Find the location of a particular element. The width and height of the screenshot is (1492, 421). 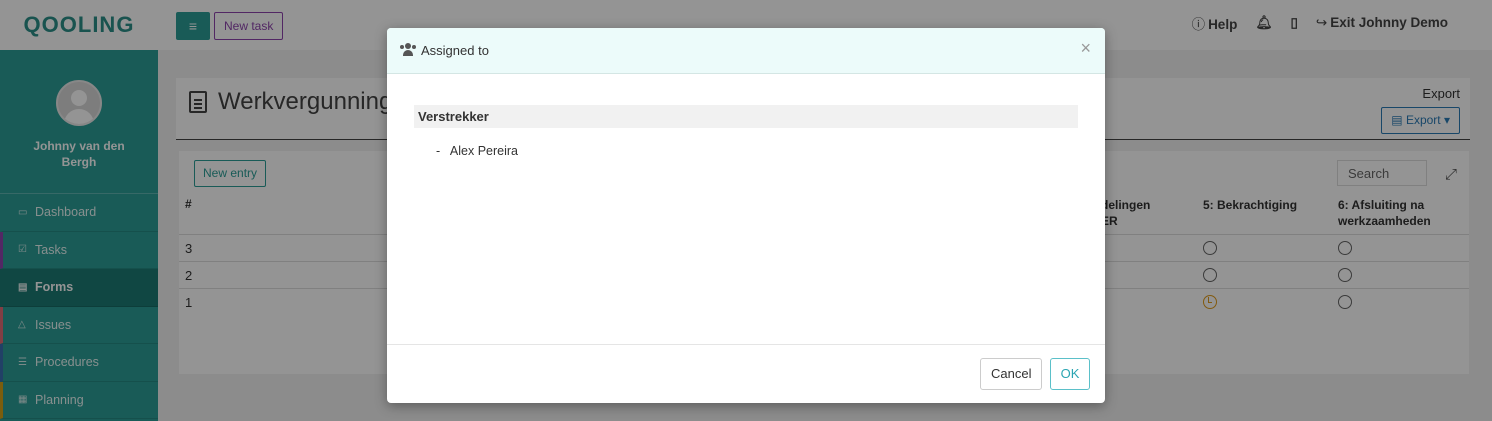

close-icon: × is located at coordinates (1085, 48).